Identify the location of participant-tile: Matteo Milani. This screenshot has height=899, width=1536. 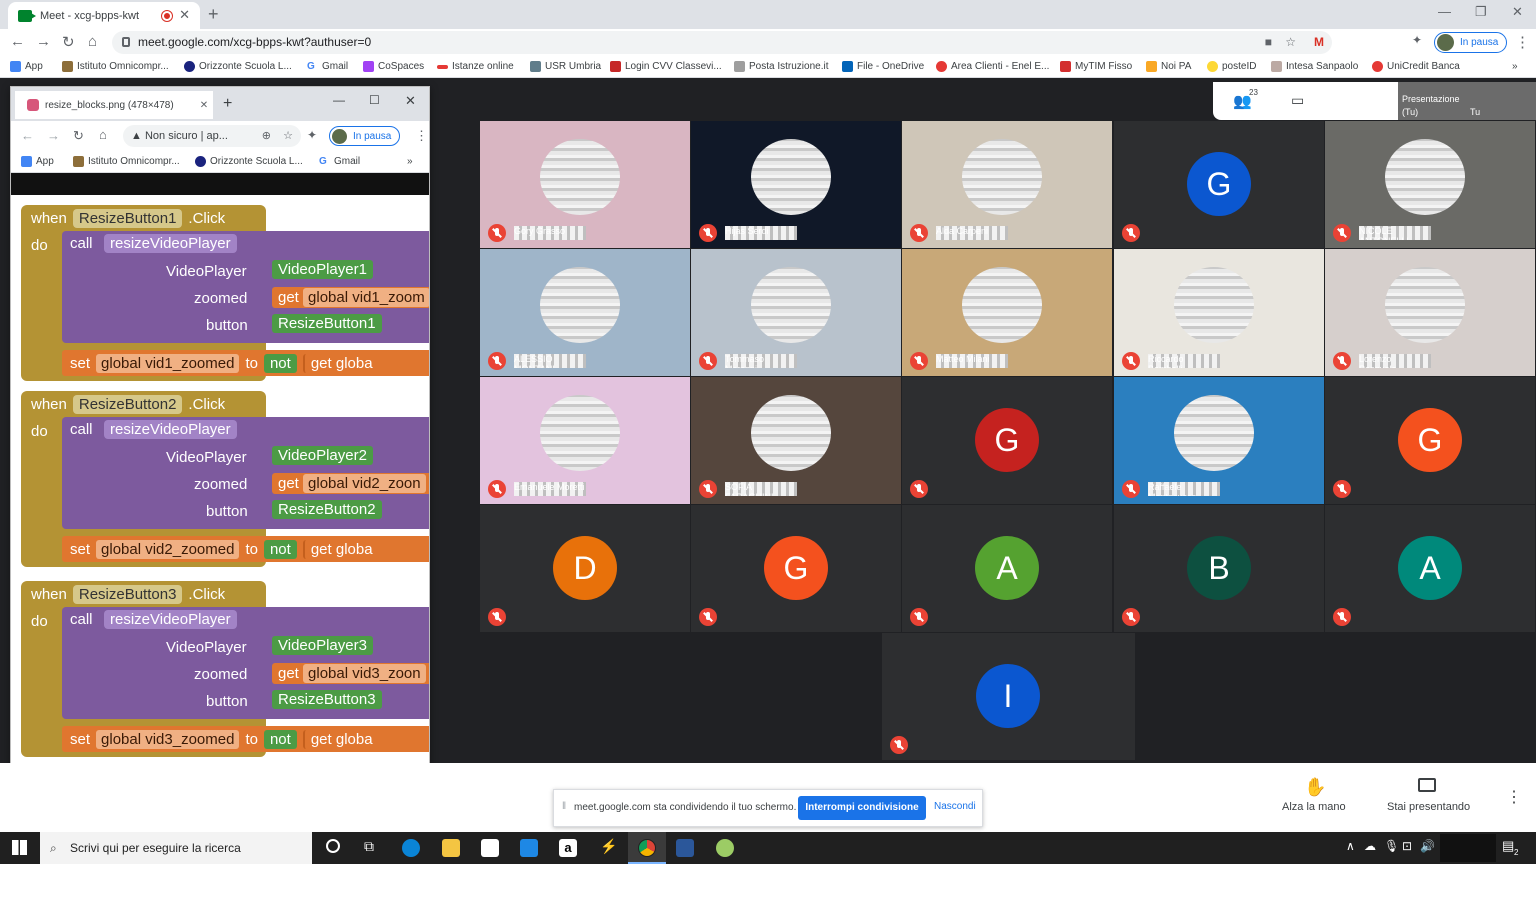
(1007, 312).